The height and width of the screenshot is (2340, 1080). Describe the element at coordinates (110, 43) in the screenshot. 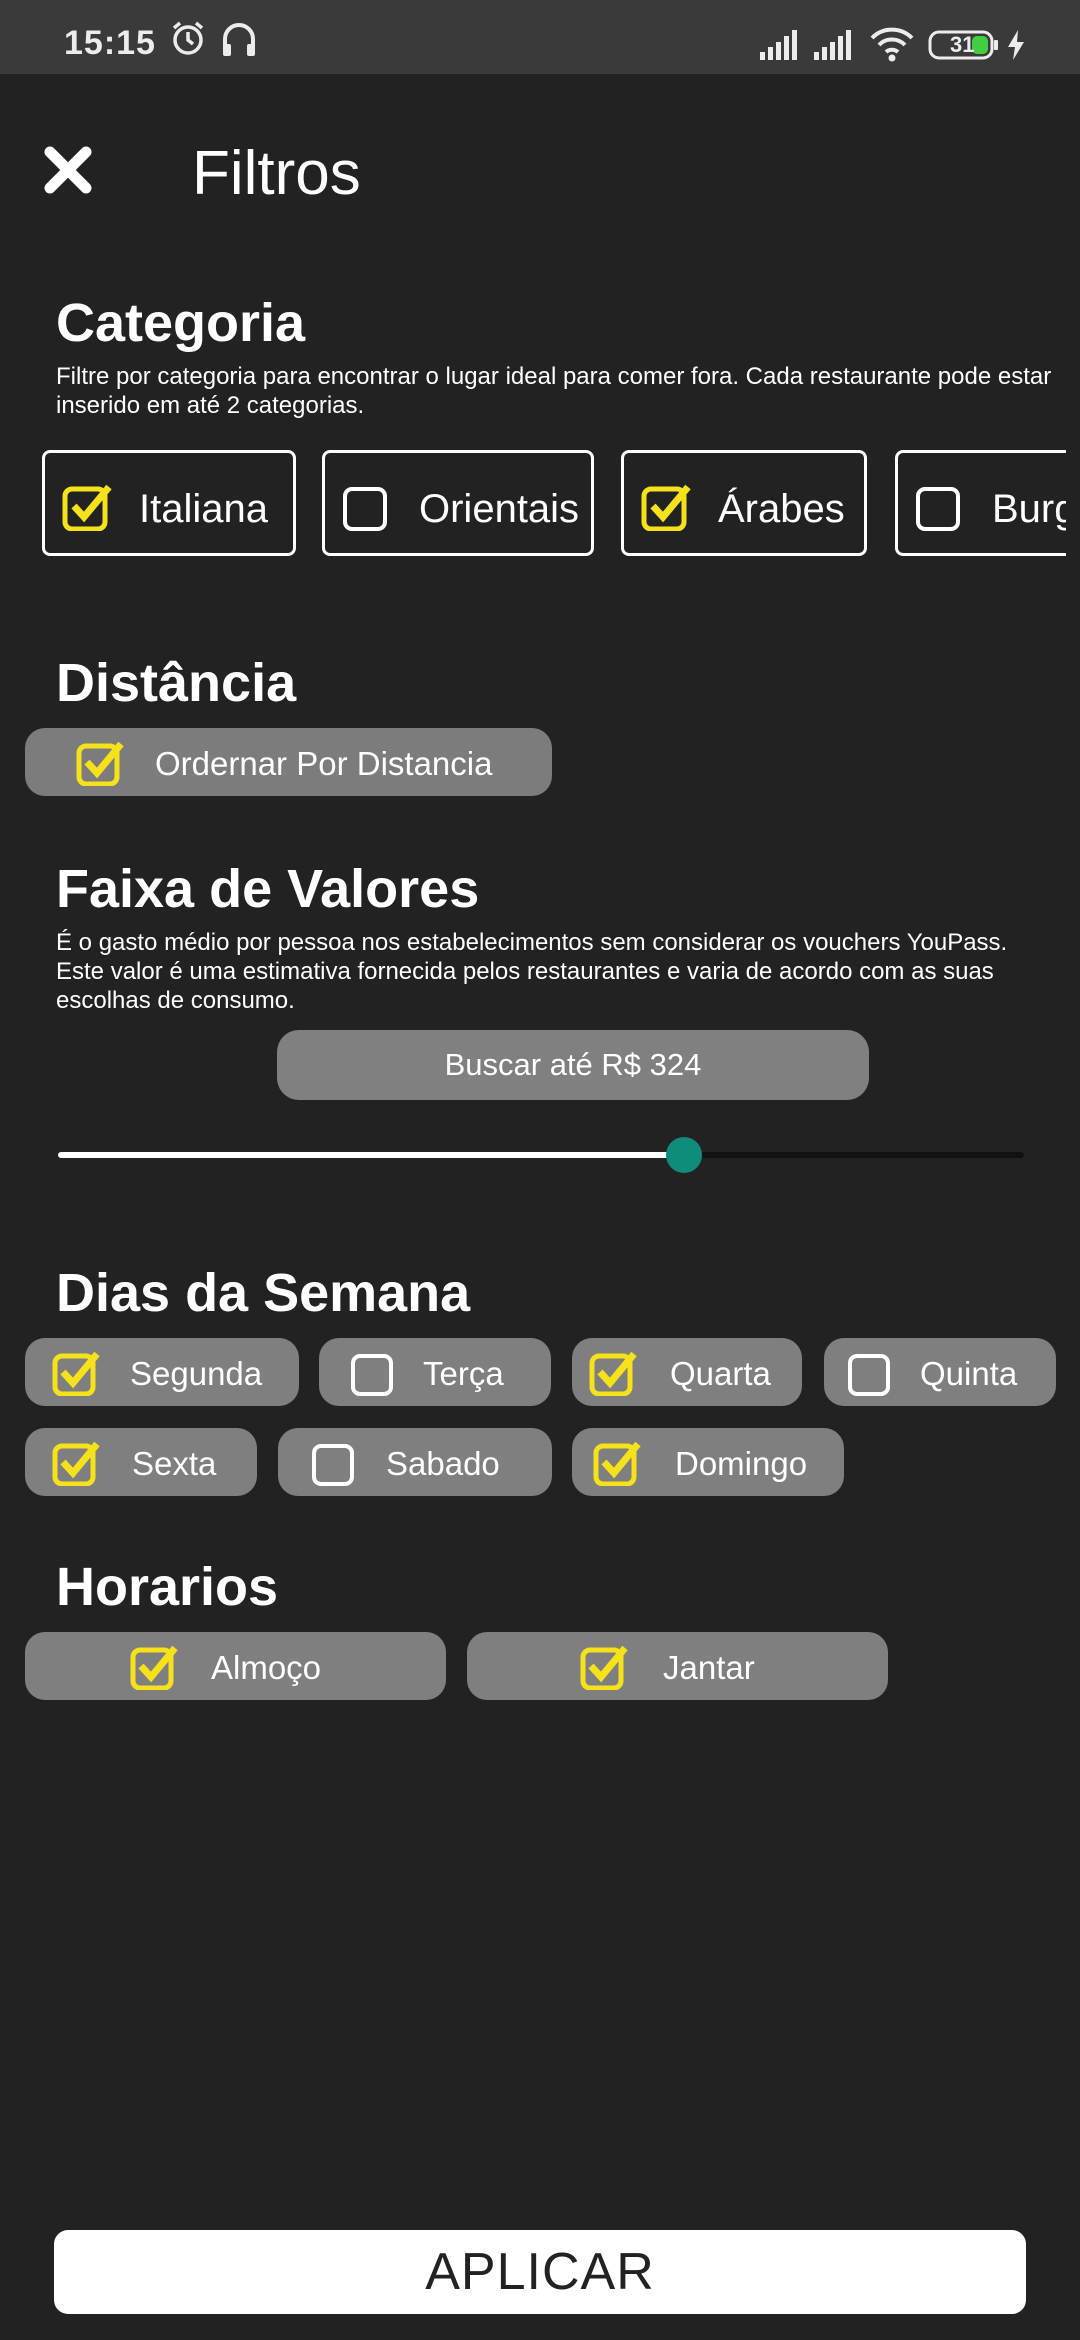

I see `status-time: 15:15` at that location.